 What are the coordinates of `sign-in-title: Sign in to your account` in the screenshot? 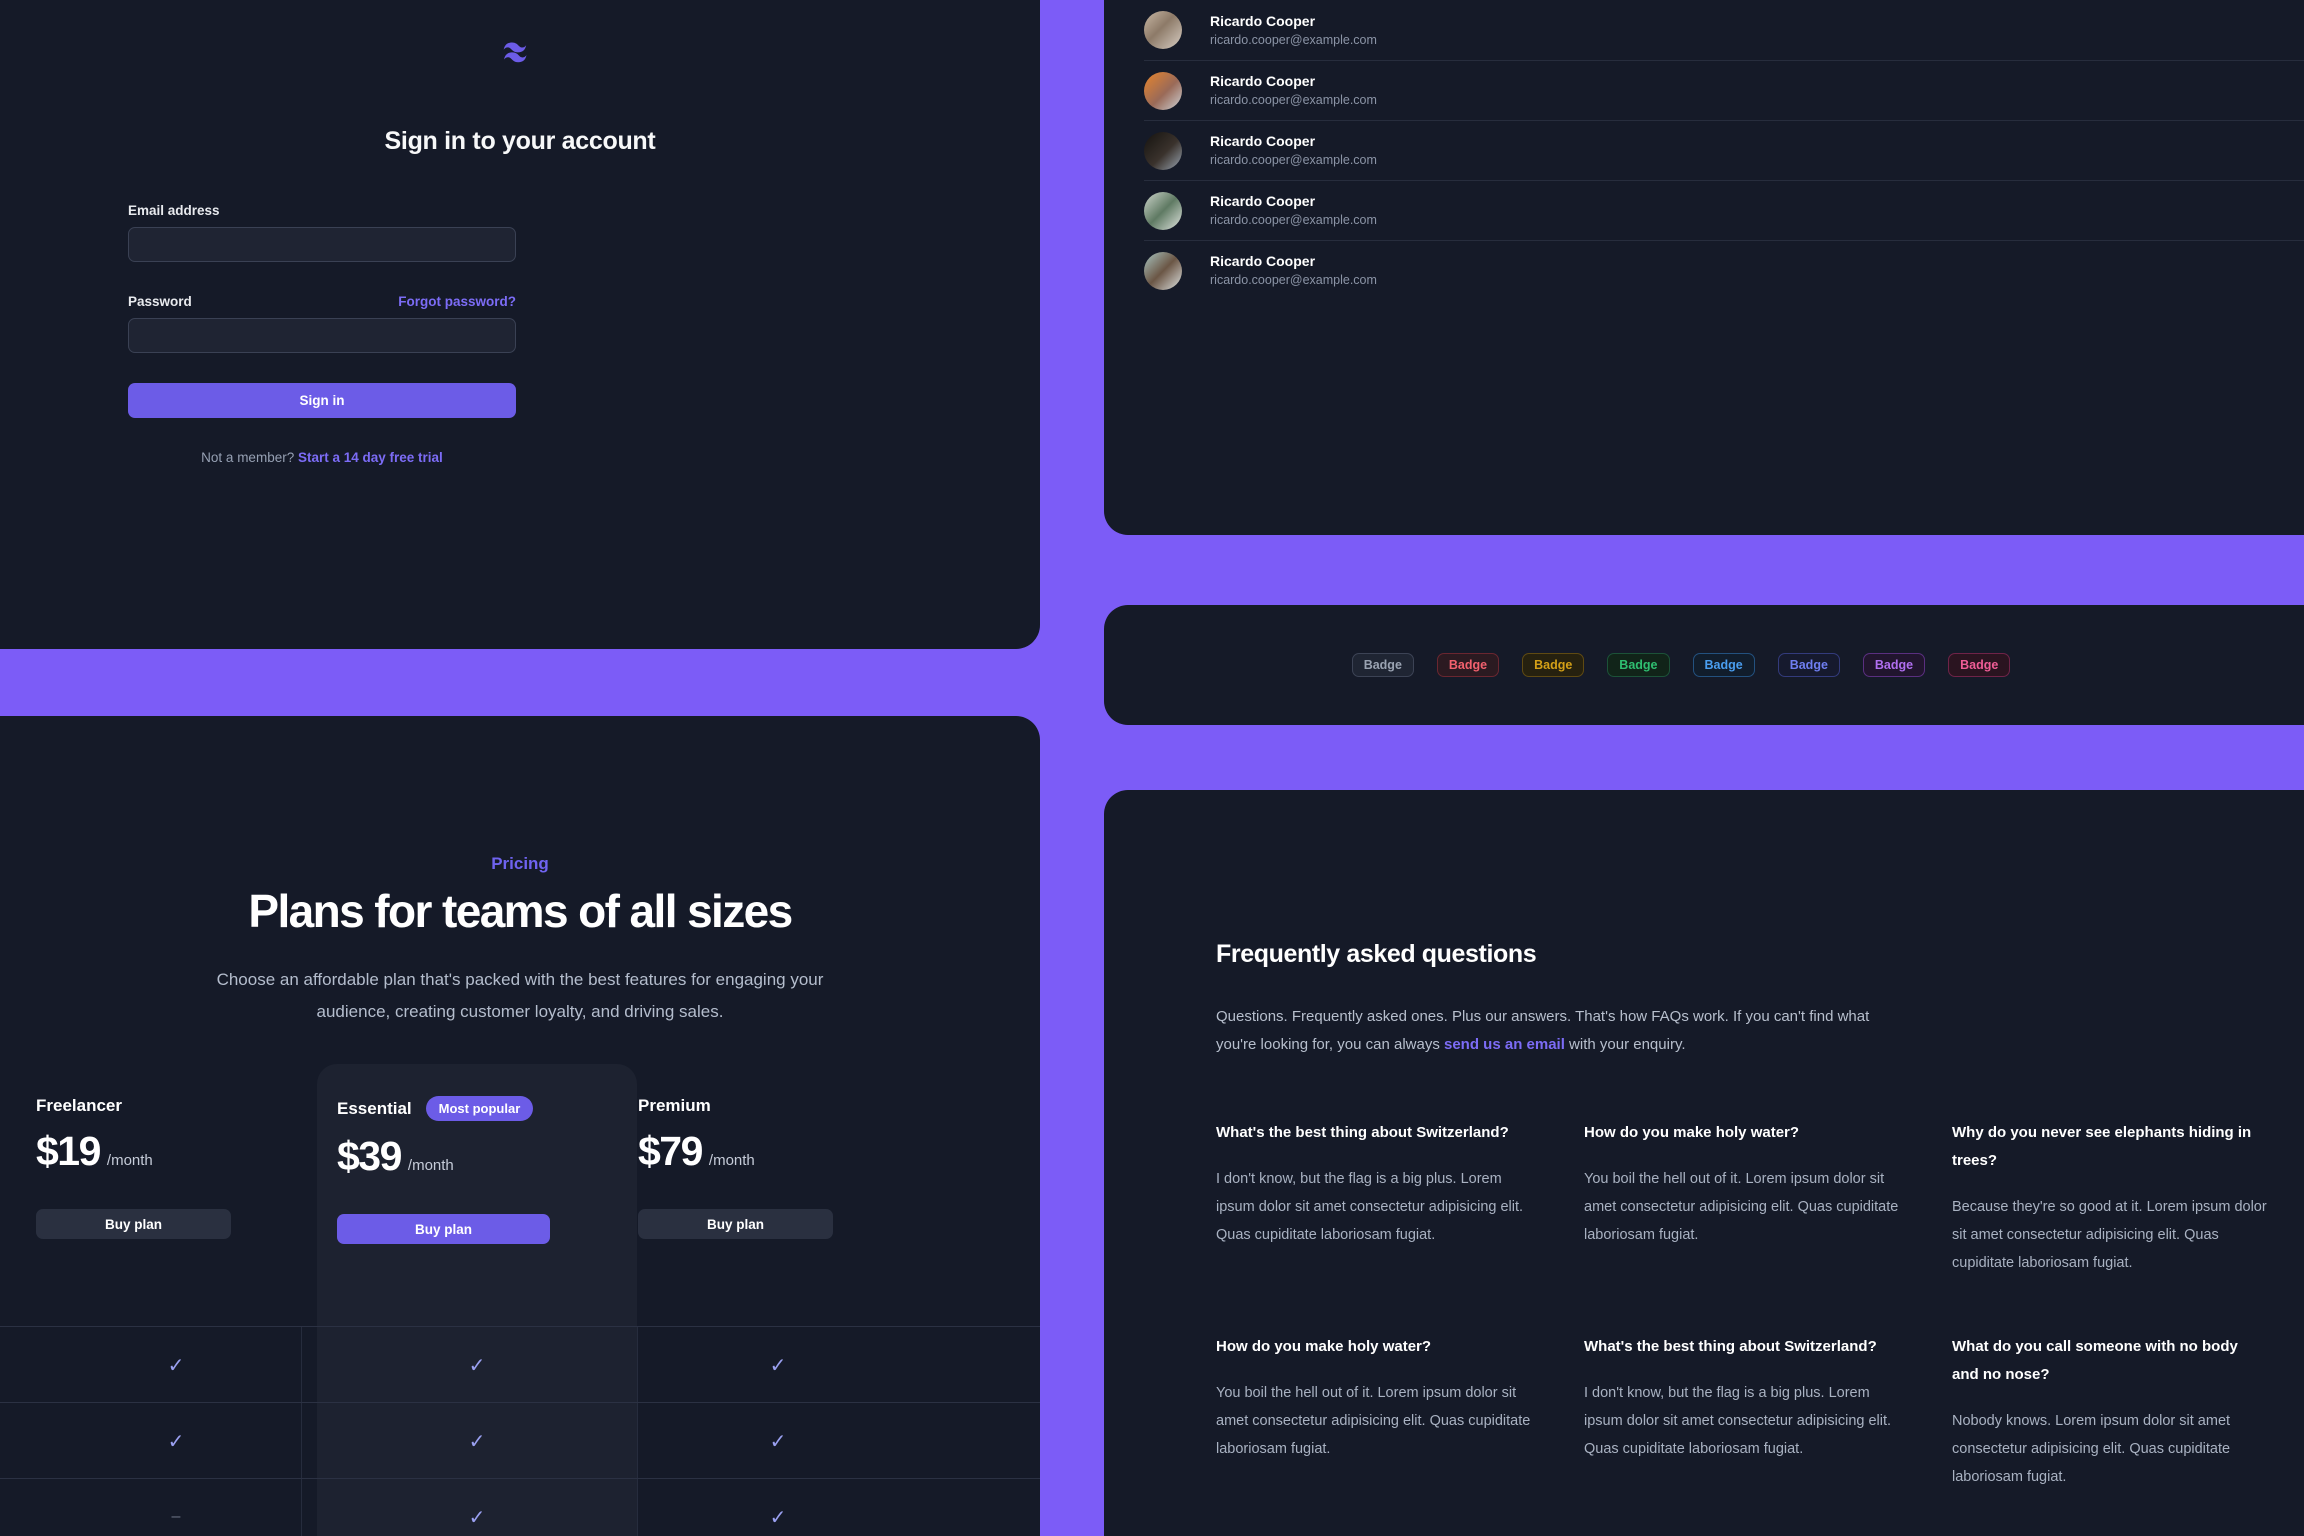 It's located at (520, 141).